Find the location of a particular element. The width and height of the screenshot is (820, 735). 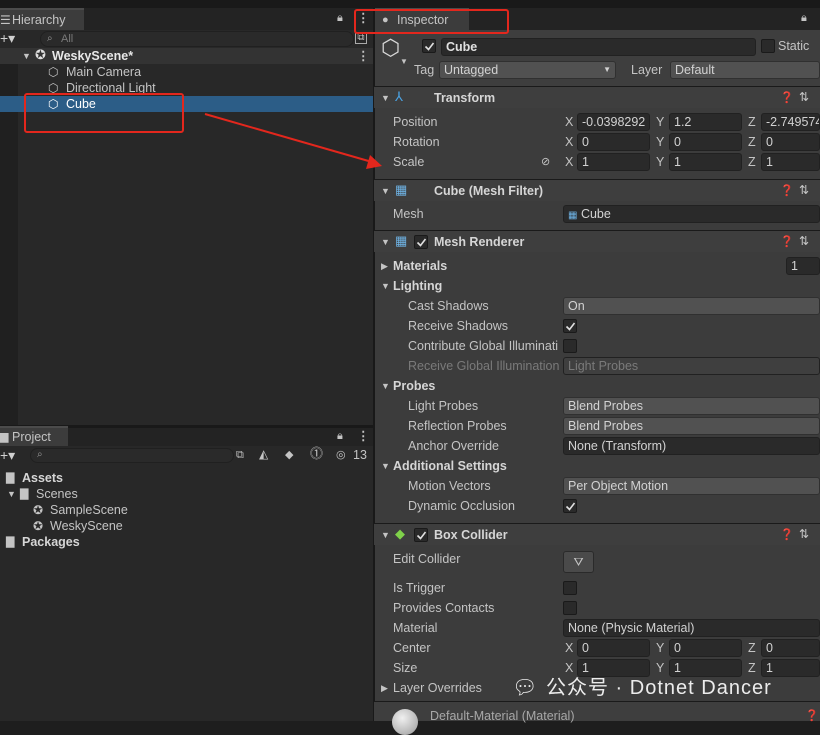

contribute-gi-label: Contribute Global Illuminati is located at coordinates (483, 346).